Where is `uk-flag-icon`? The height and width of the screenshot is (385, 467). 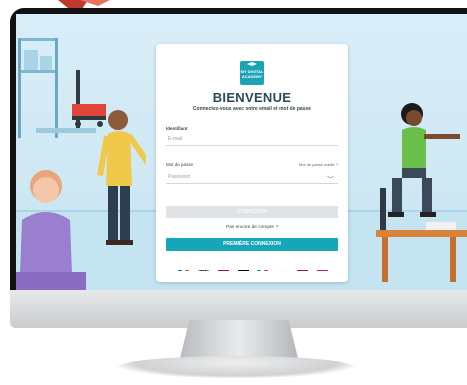
uk-flag-icon is located at coordinates (203, 267).